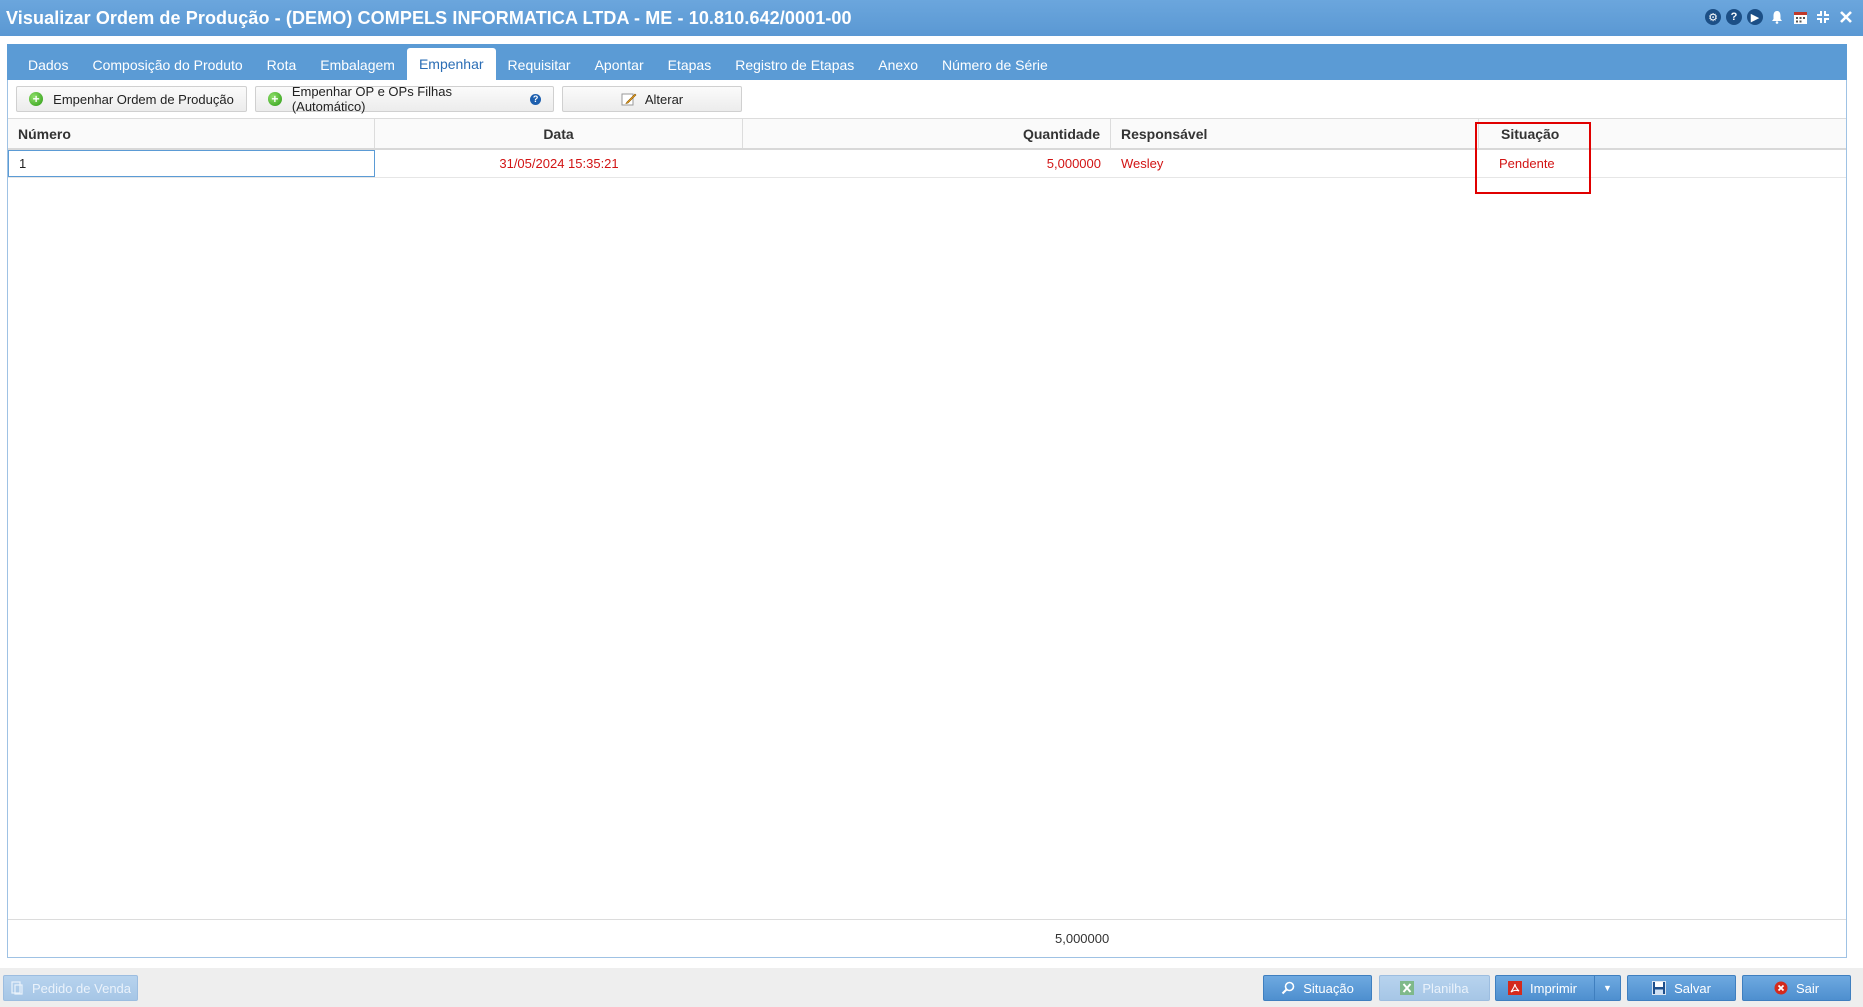  I want to click on salvar-label: Salvar, so click(1692, 988).